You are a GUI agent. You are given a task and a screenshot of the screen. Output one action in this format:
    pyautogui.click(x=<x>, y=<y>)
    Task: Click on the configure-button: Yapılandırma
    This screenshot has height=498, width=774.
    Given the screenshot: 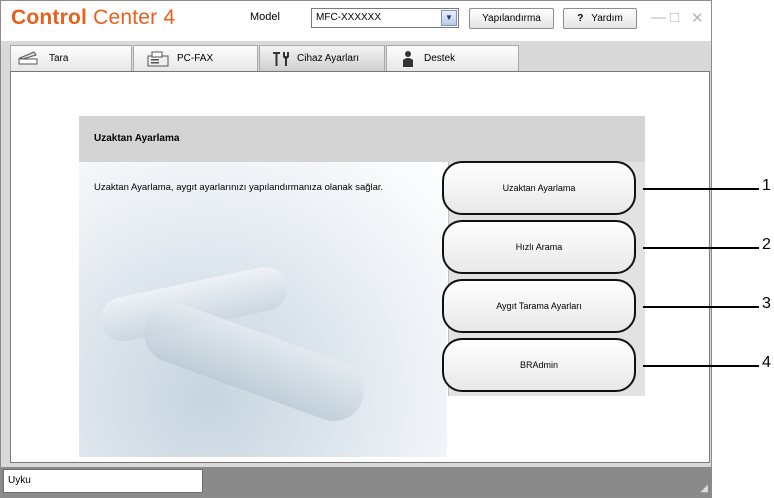 What is the action you would take?
    pyautogui.click(x=511, y=18)
    